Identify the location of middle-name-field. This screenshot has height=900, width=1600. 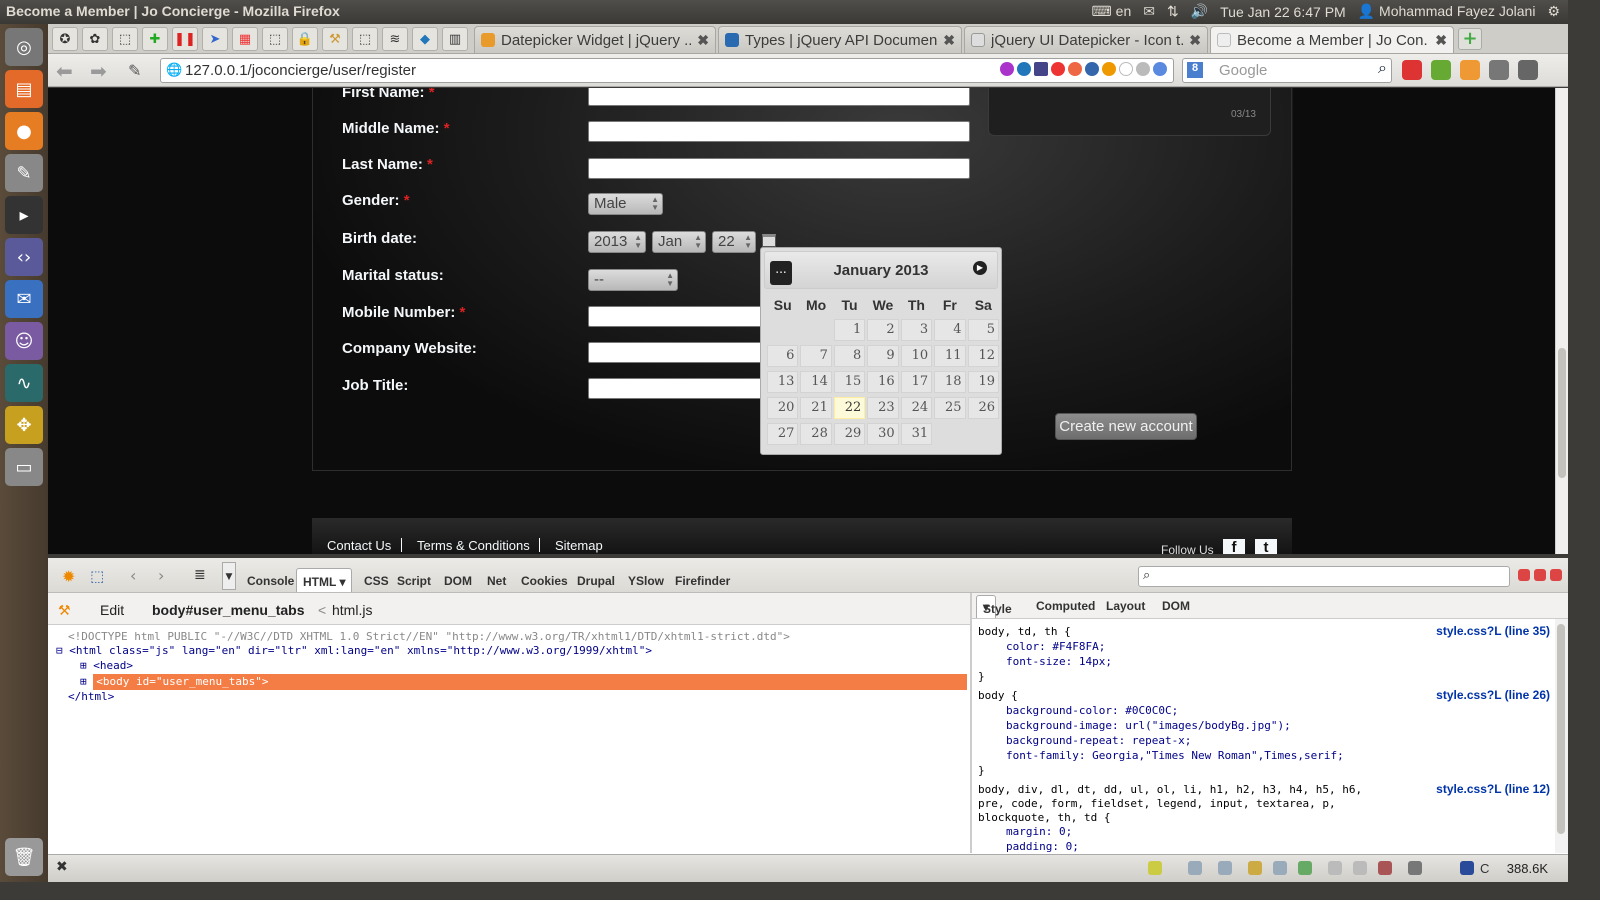
(779, 131).